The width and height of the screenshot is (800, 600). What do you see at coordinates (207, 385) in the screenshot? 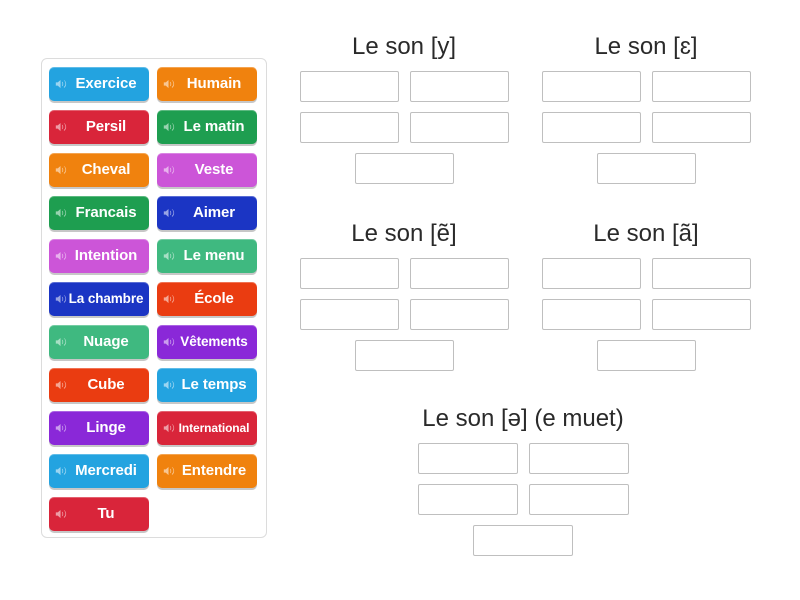
I see `word-tile: Le temps` at bounding box center [207, 385].